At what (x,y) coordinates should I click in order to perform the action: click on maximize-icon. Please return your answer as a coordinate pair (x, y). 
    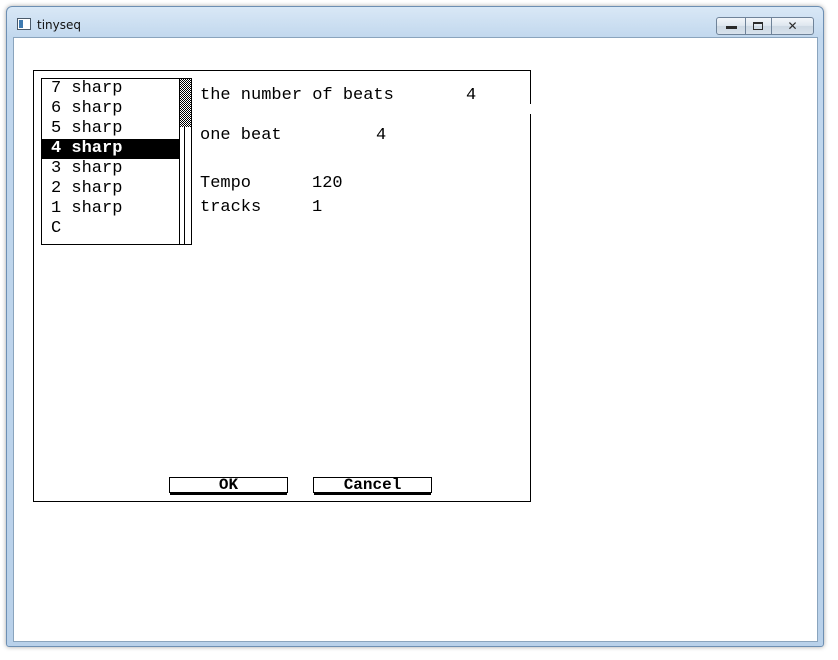
    Looking at the image, I should click on (758, 26).